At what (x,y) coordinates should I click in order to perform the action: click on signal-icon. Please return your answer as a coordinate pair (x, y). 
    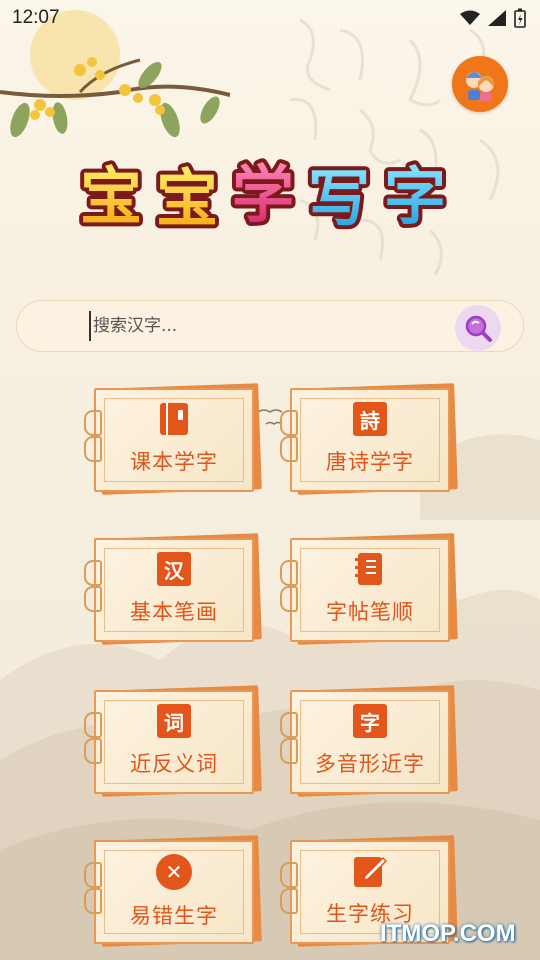
    Looking at the image, I should click on (497, 18).